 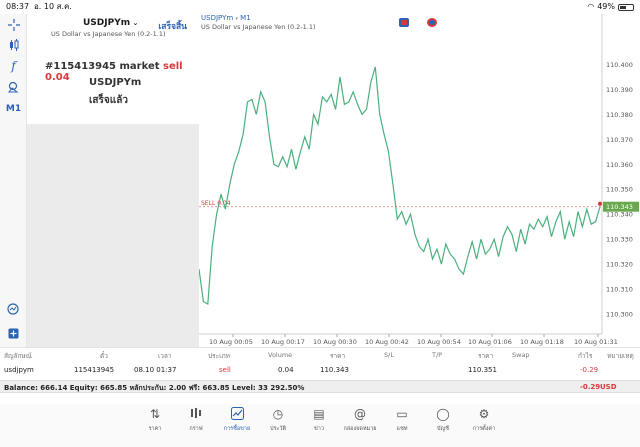 I want to click on news-icon: ▤, so click(x=319, y=414).